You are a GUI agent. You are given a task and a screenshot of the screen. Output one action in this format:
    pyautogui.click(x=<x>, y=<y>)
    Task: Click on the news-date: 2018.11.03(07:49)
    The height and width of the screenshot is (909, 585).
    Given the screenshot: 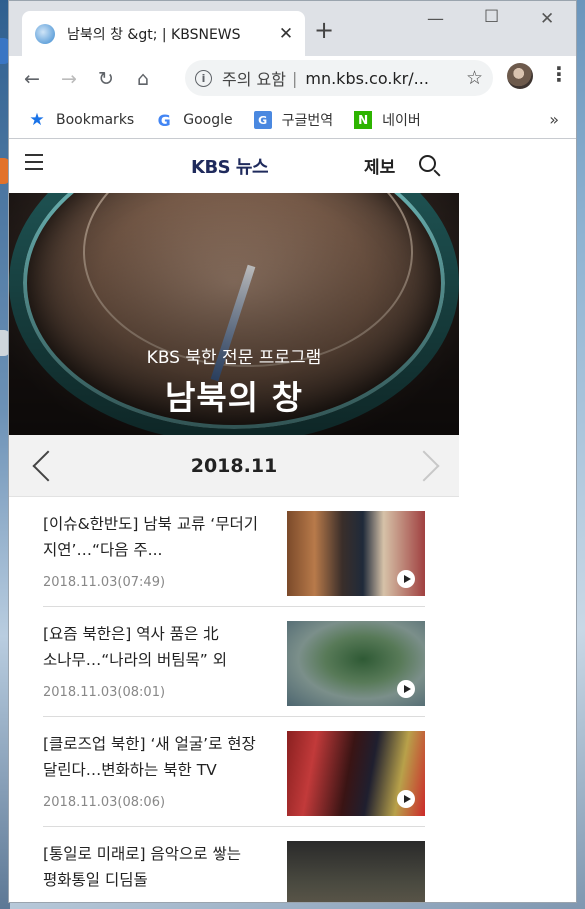 What is the action you would take?
    pyautogui.click(x=104, y=582)
    